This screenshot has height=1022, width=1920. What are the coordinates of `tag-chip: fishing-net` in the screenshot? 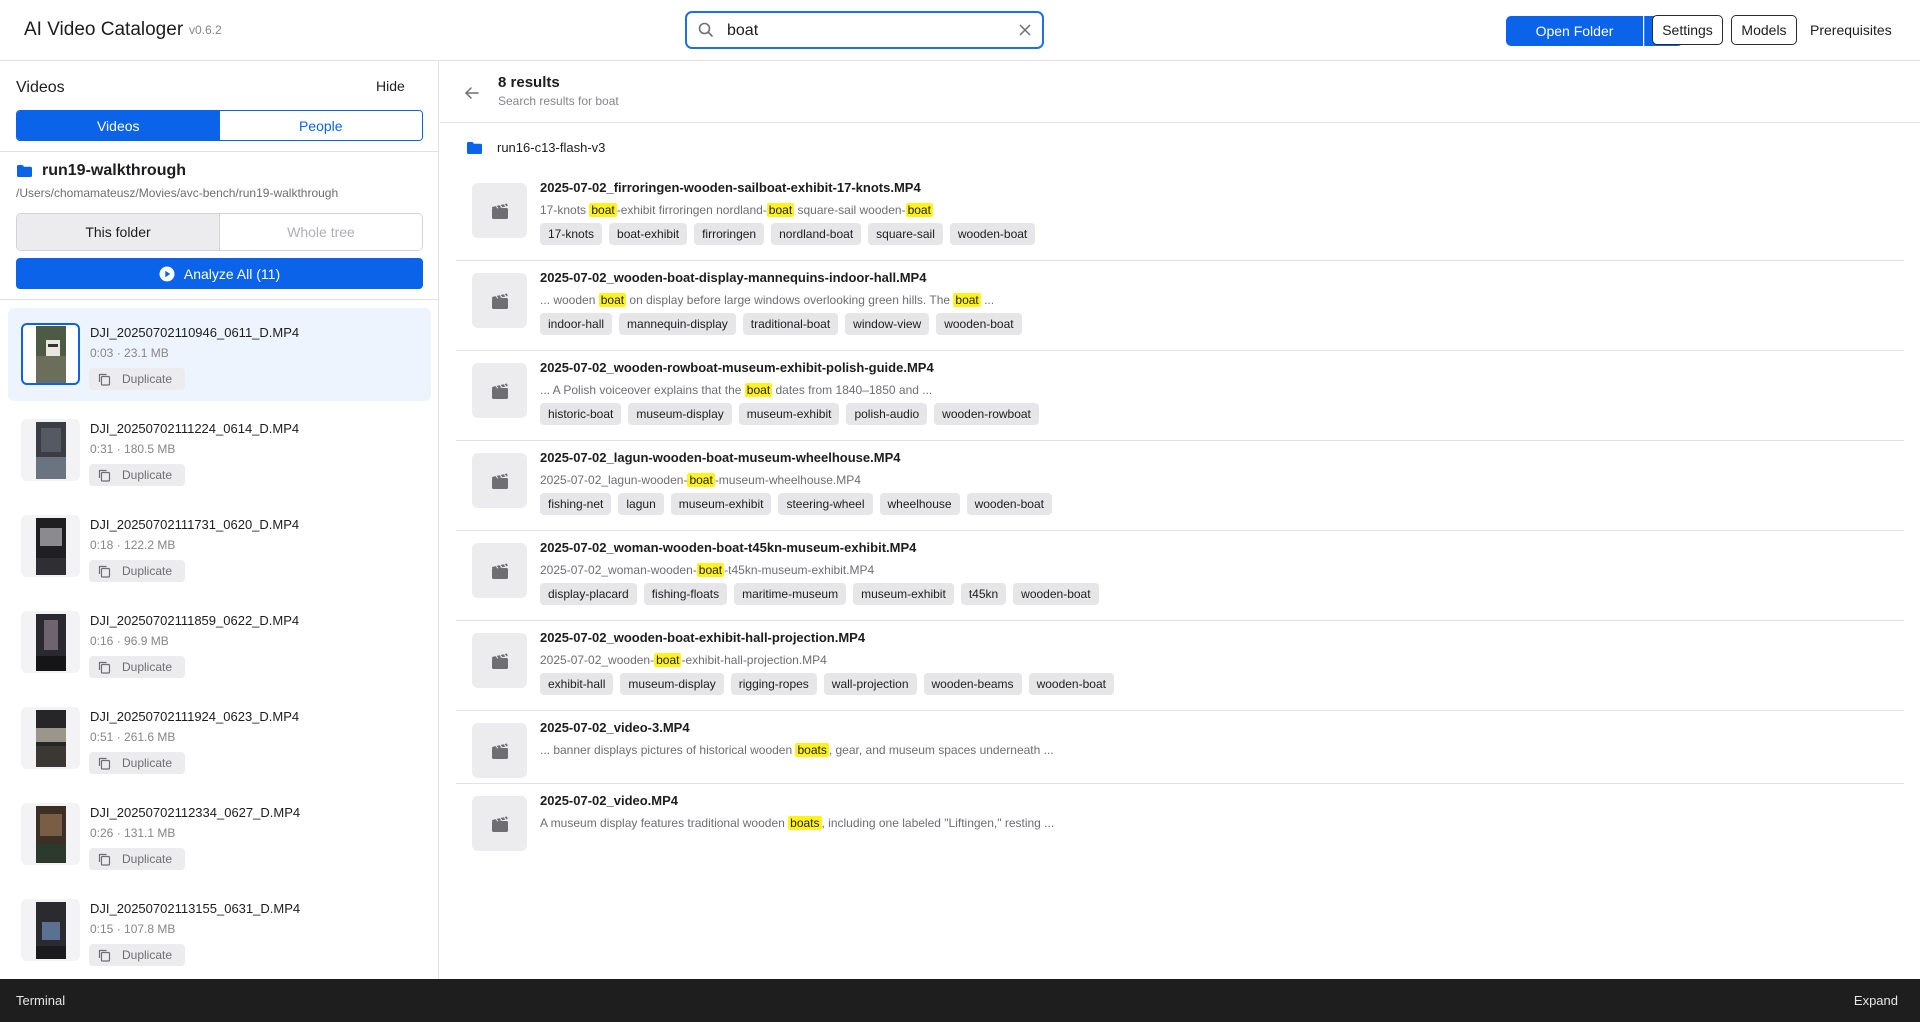 It's located at (576, 504).